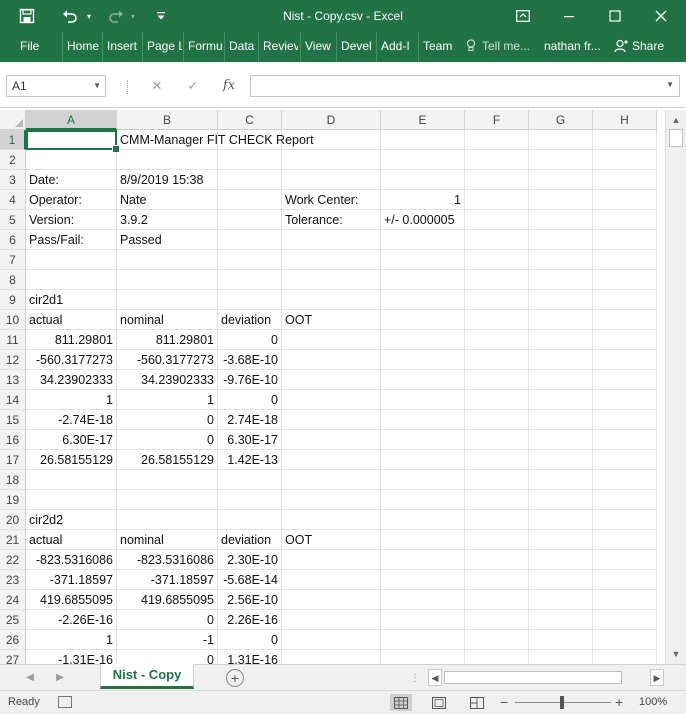 This screenshot has height=714, width=686. What do you see at coordinates (625, 340) in the screenshot?
I see `cell-h11` at bounding box center [625, 340].